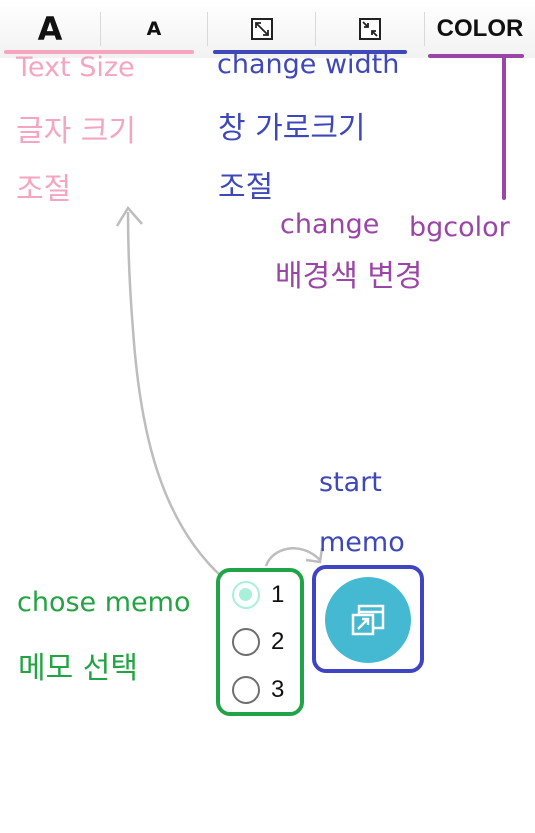 Image resolution: width=535 pixels, height=833 pixels. I want to click on memo-radio-label: 2, so click(278, 641).